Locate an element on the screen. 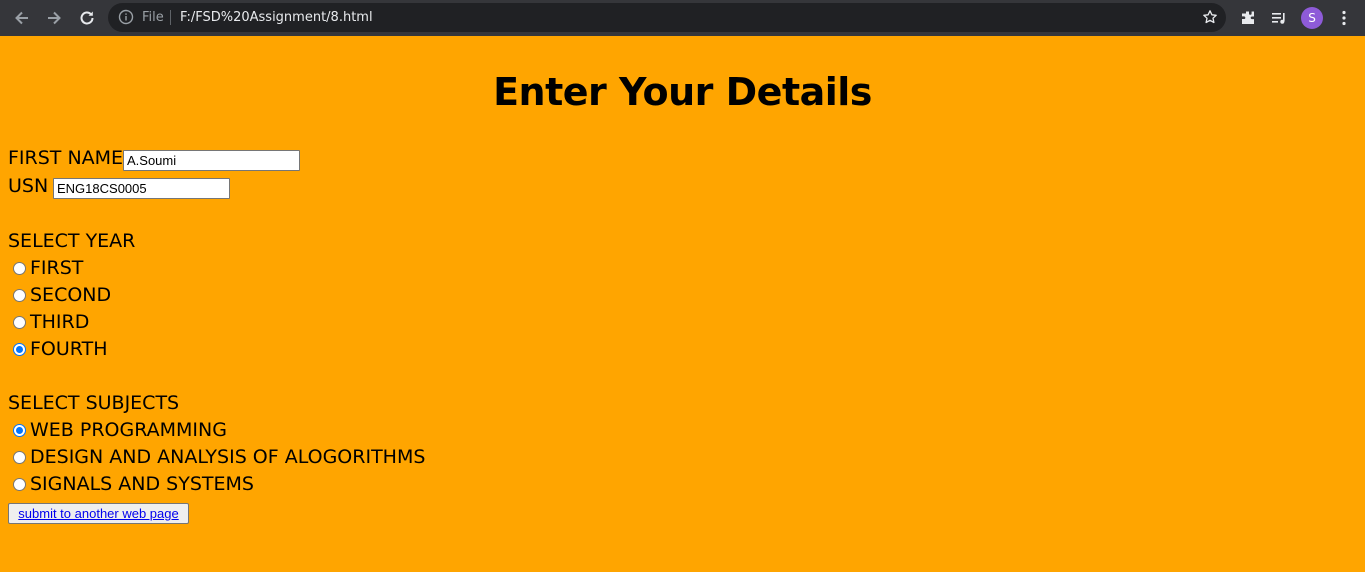  subject-radio-algorithms is located at coordinates (19, 457).